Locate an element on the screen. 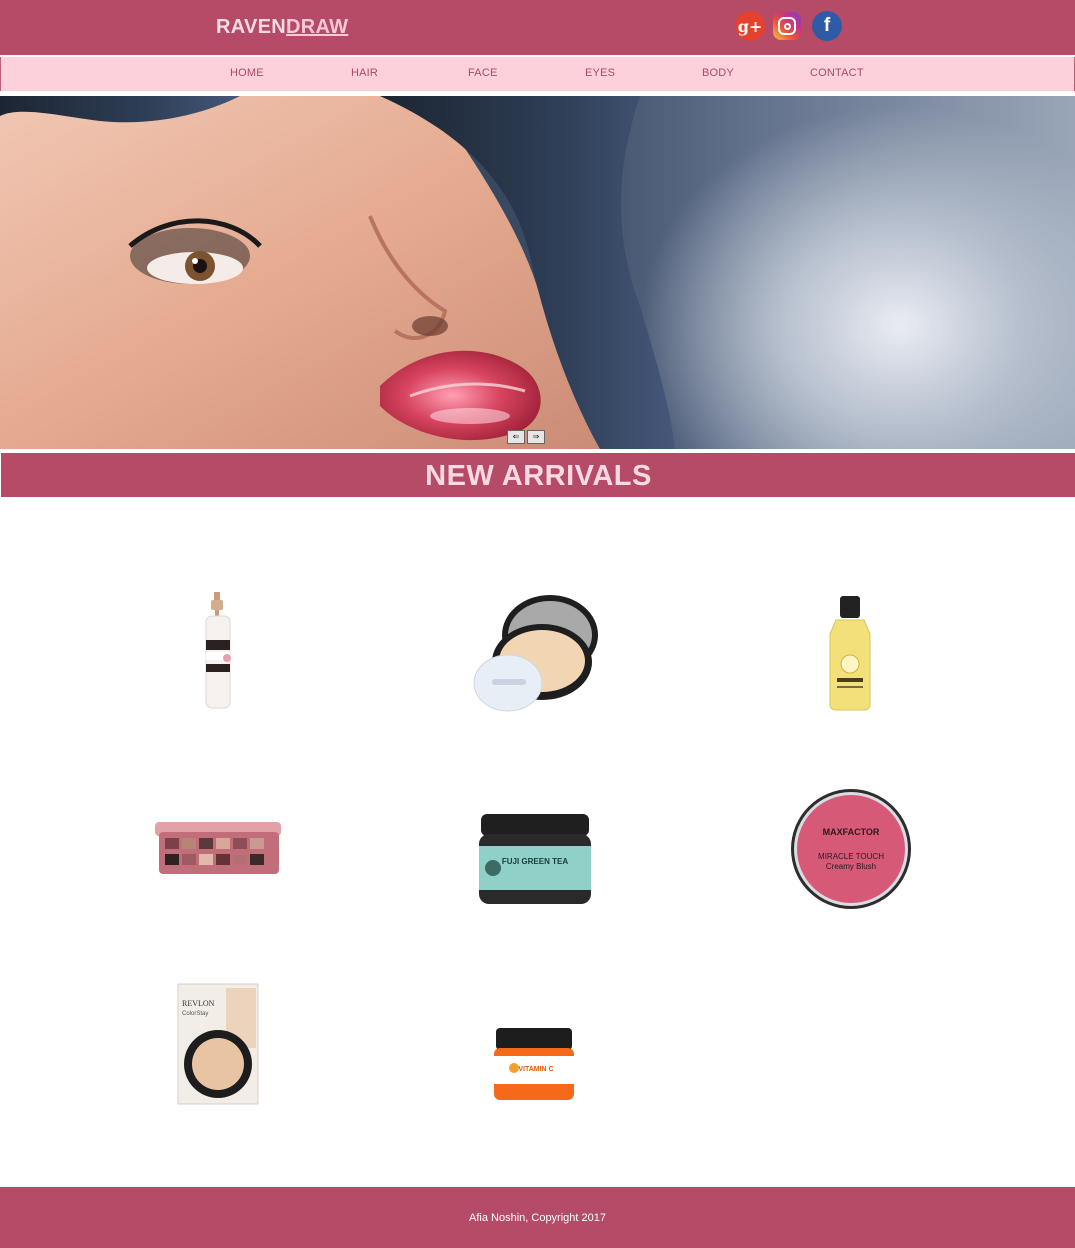 The image size is (1075, 1248). product-fixing-spray is located at coordinates (218, 654).